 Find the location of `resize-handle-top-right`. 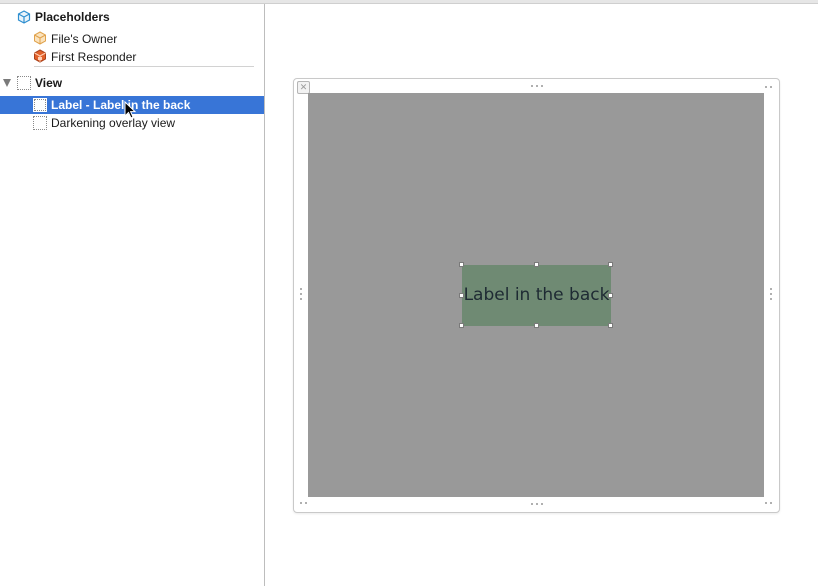

resize-handle-top-right is located at coordinates (610, 264).